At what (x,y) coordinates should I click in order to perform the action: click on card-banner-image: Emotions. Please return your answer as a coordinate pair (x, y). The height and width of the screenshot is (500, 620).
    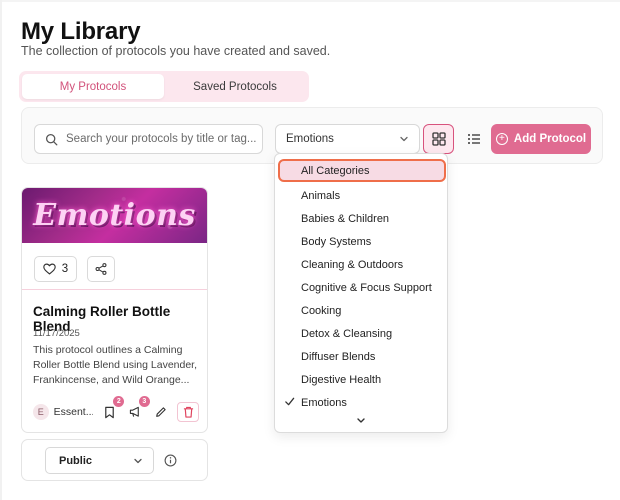
    Looking at the image, I should click on (114, 215).